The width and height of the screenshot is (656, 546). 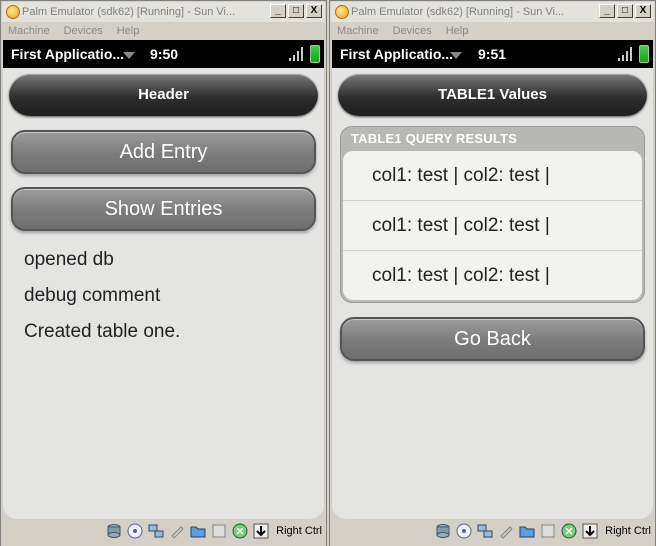 I want to click on go-back-button: Go Back, so click(x=492, y=339).